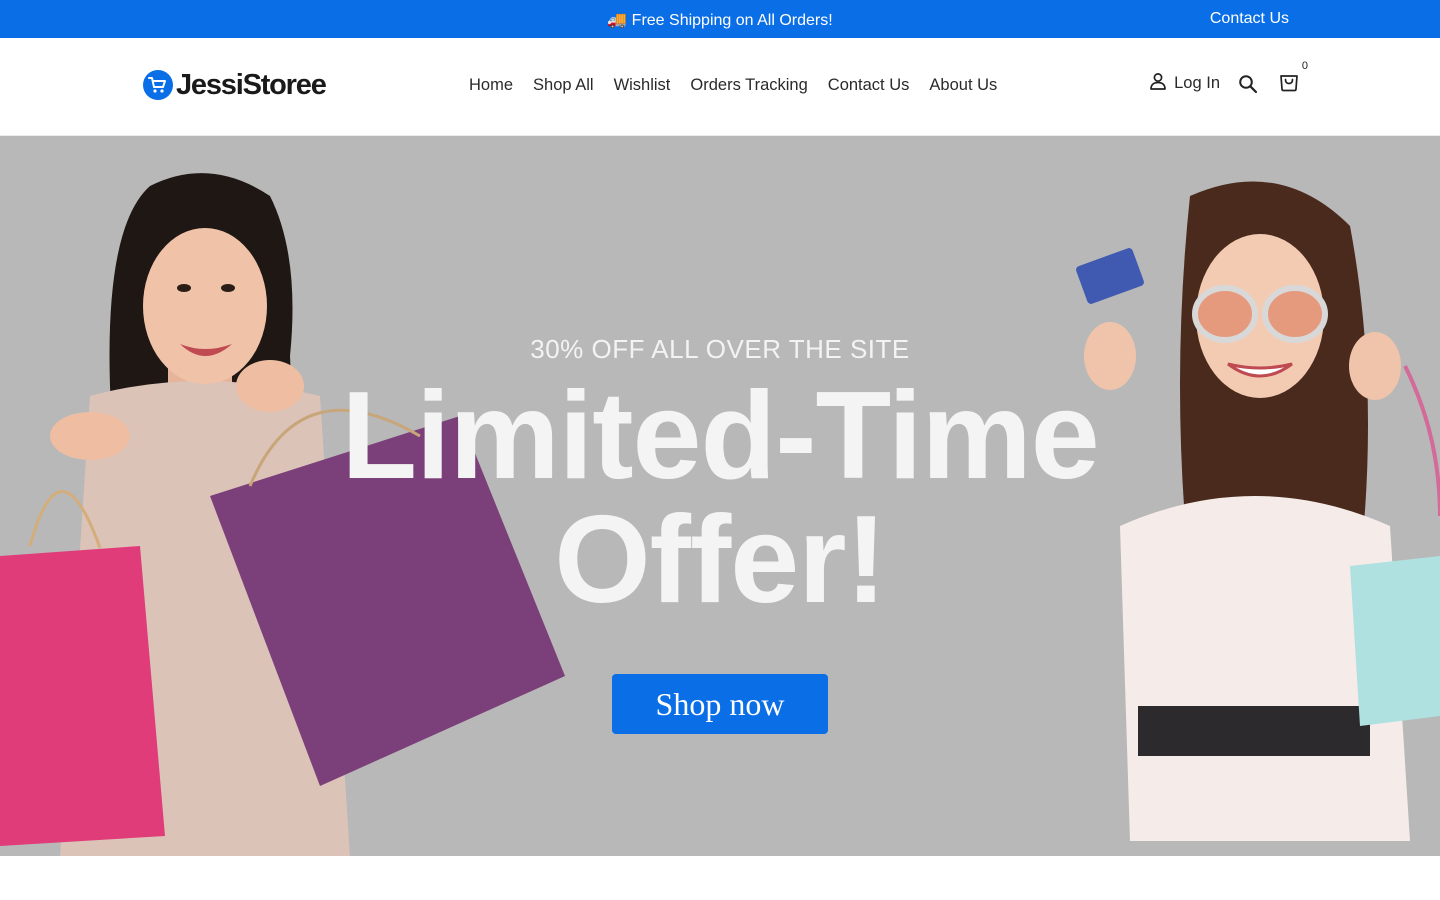 The width and height of the screenshot is (1440, 900). What do you see at coordinates (251, 84) in the screenshot?
I see `logo-text: JessiStoree` at bounding box center [251, 84].